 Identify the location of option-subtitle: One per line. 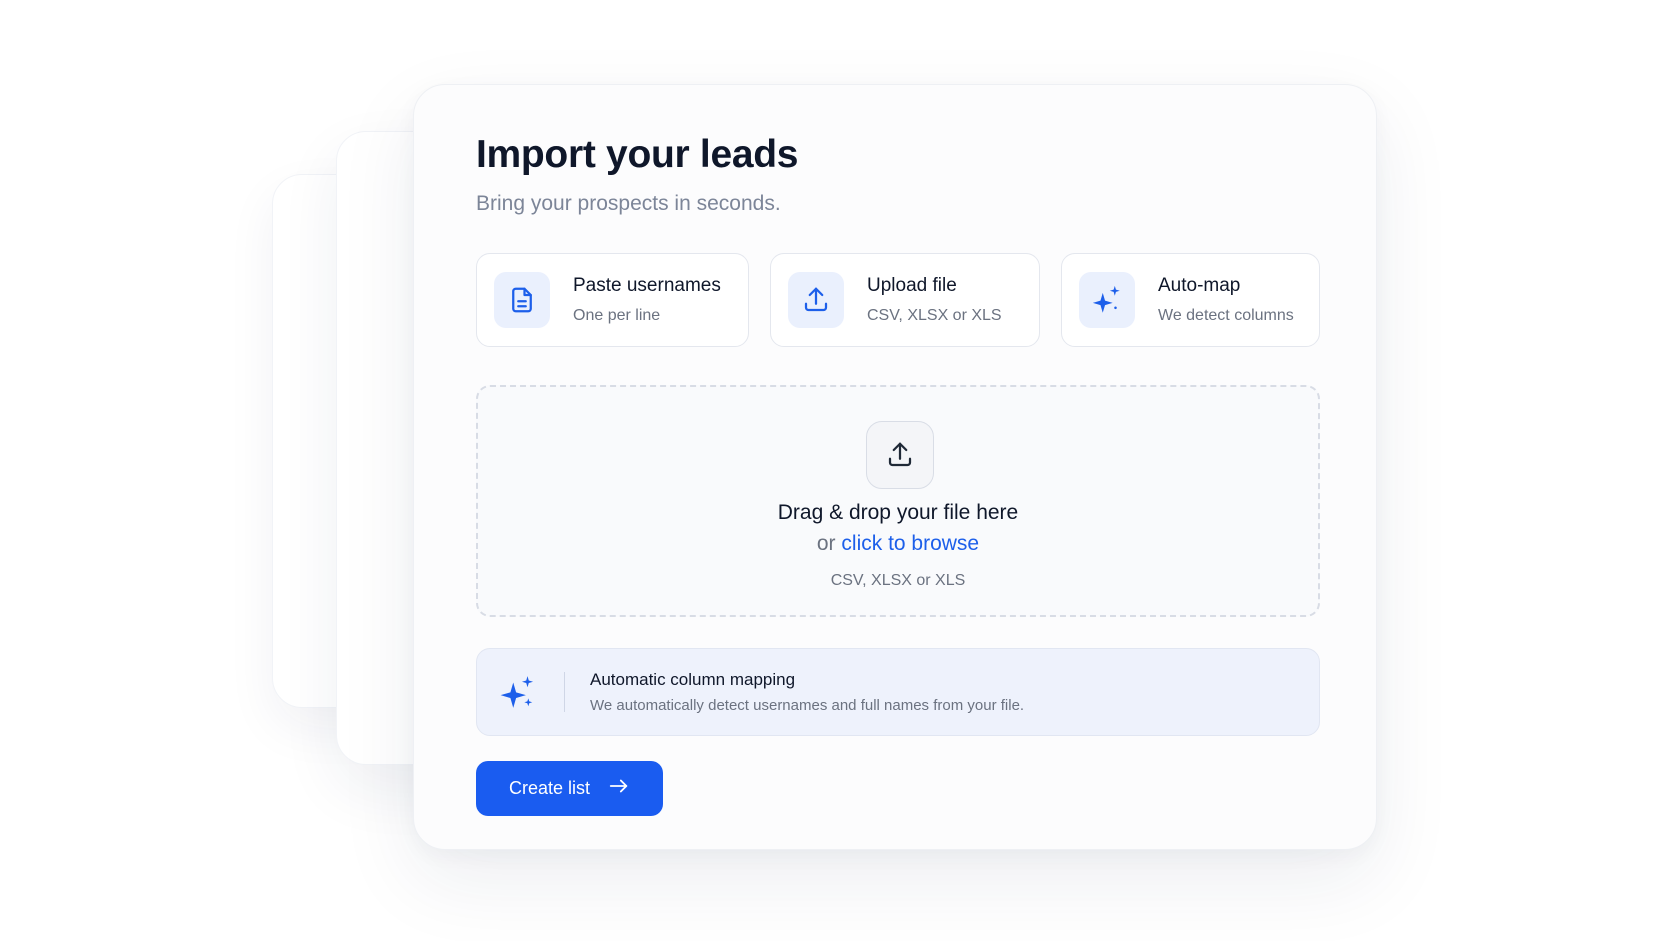
(617, 315).